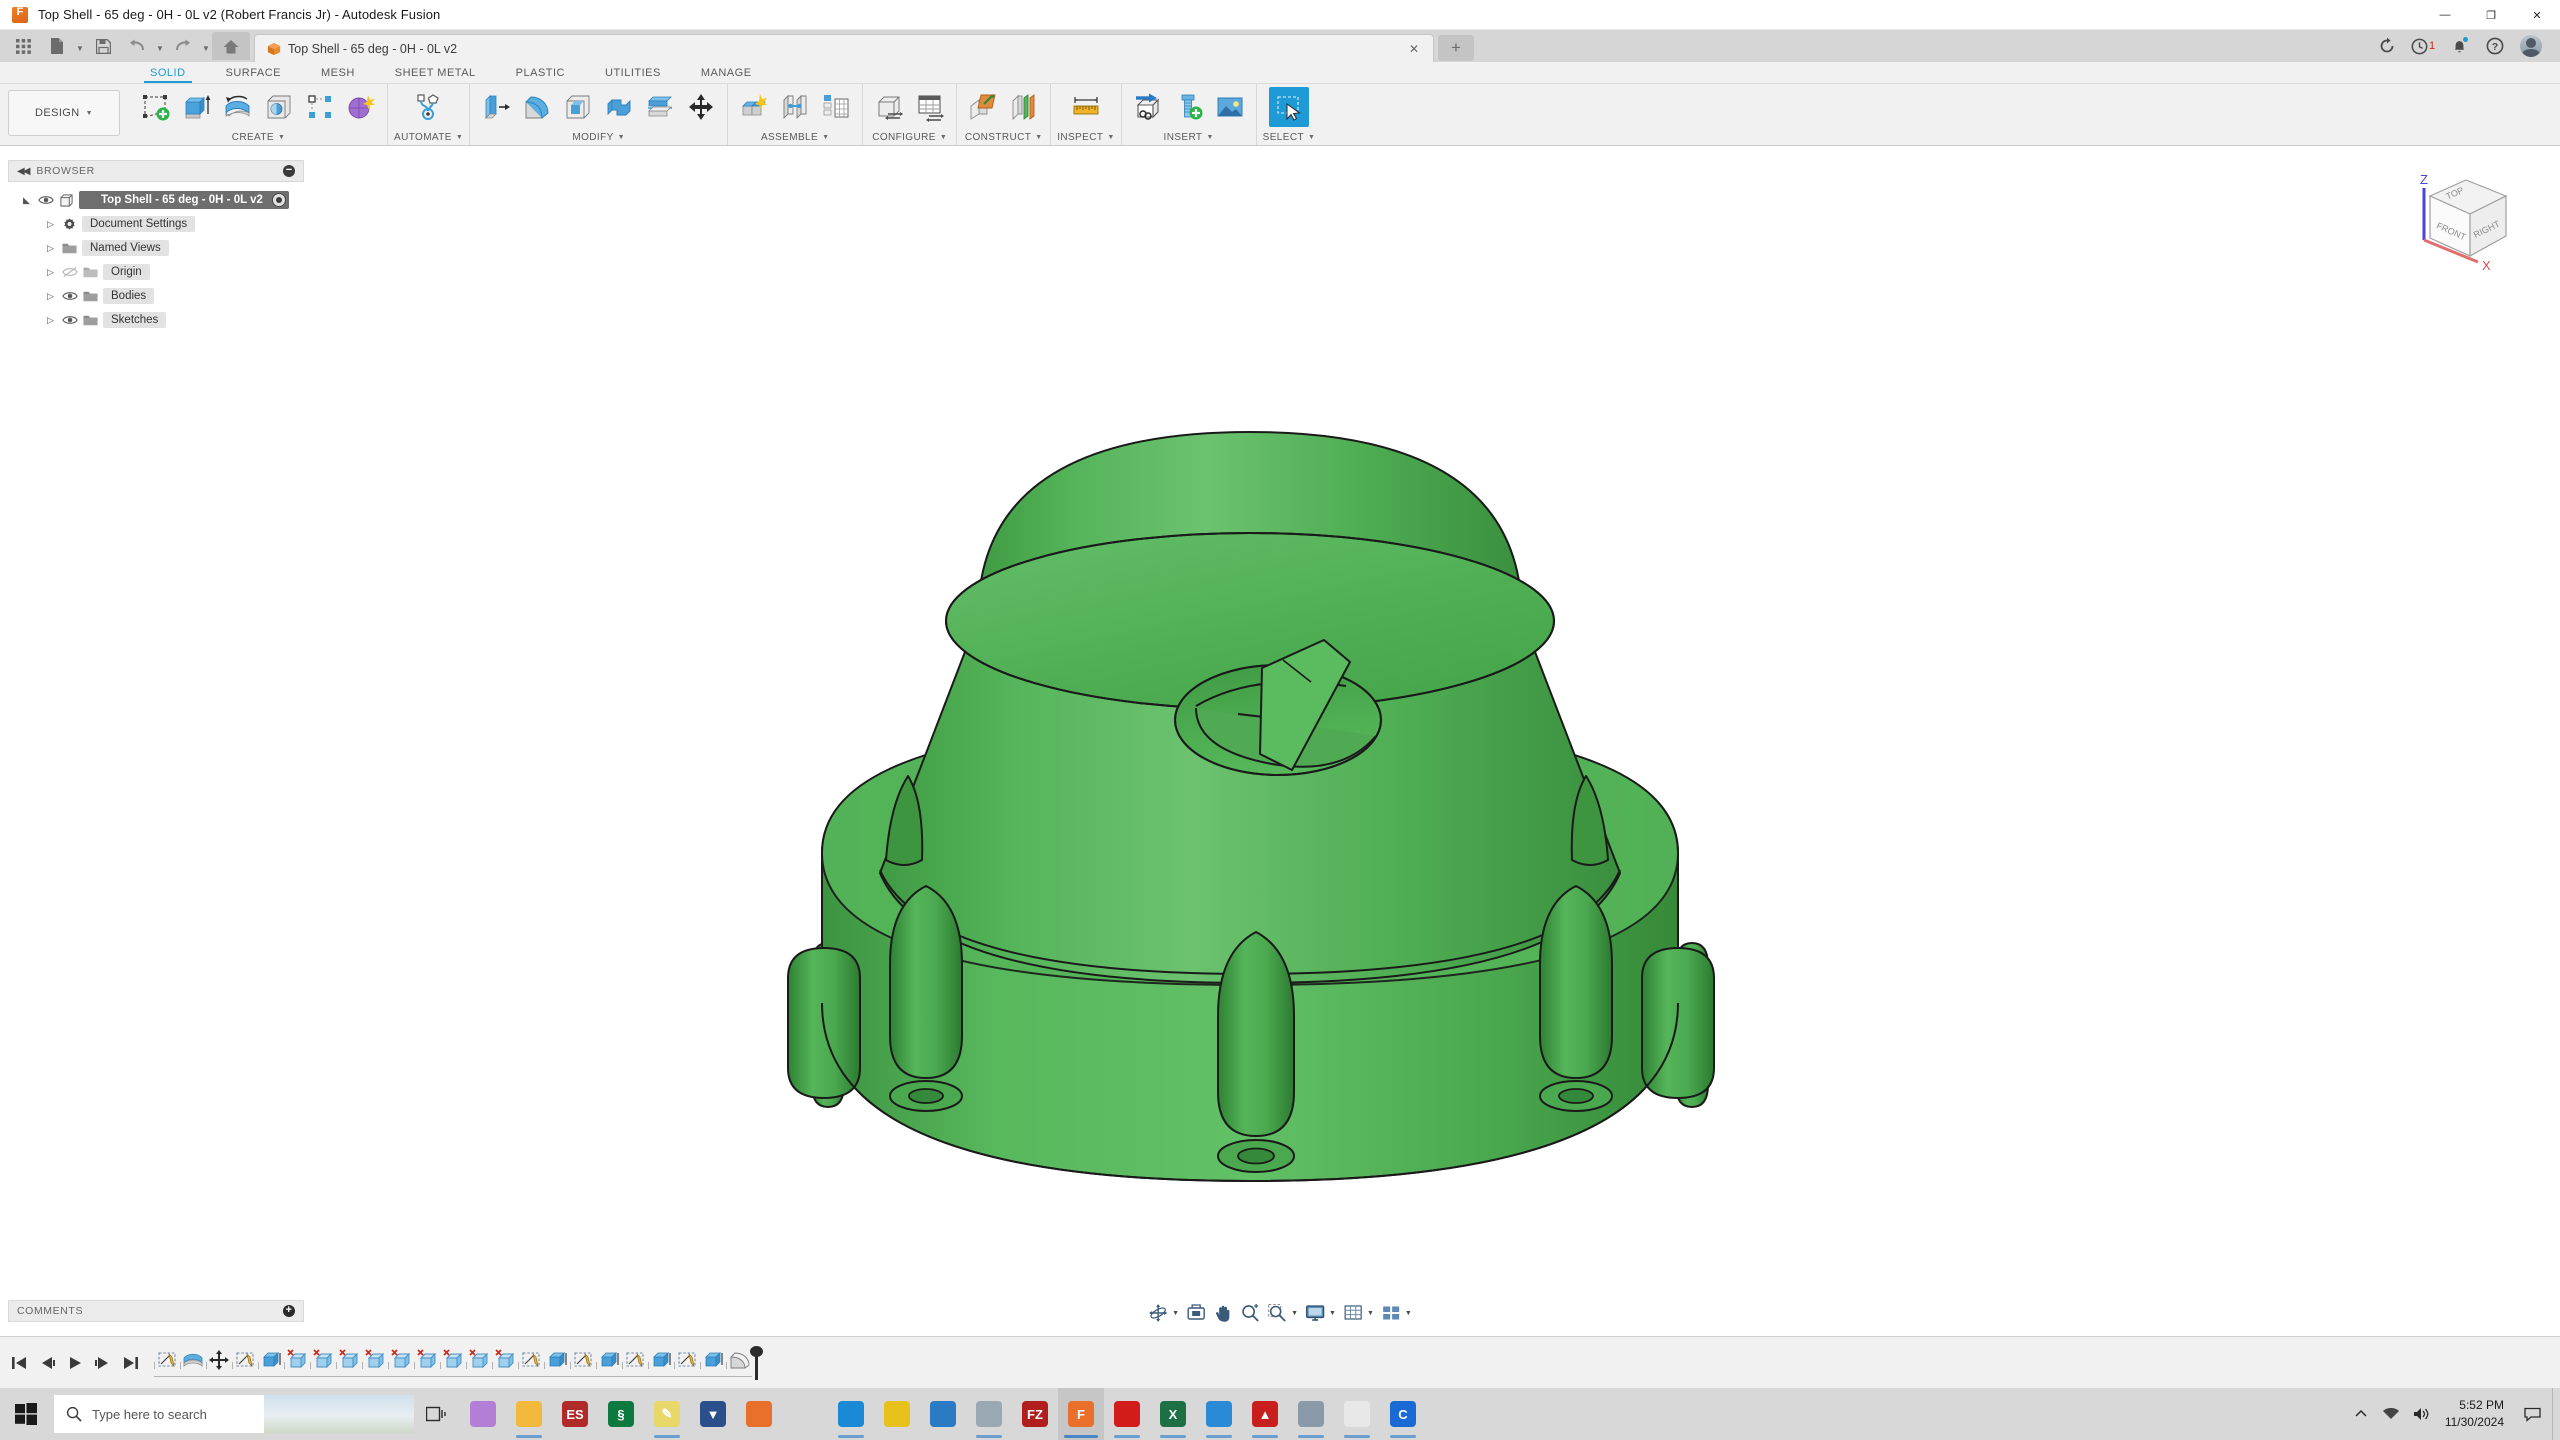  I want to click on home-button, so click(231, 46).